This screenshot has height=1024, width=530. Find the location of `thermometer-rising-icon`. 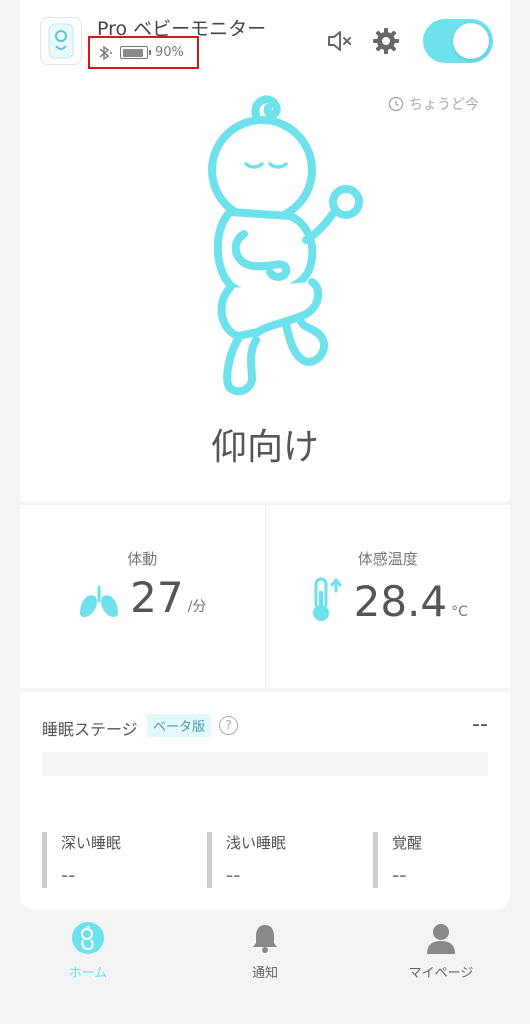

thermometer-rising-icon is located at coordinates (327, 599).